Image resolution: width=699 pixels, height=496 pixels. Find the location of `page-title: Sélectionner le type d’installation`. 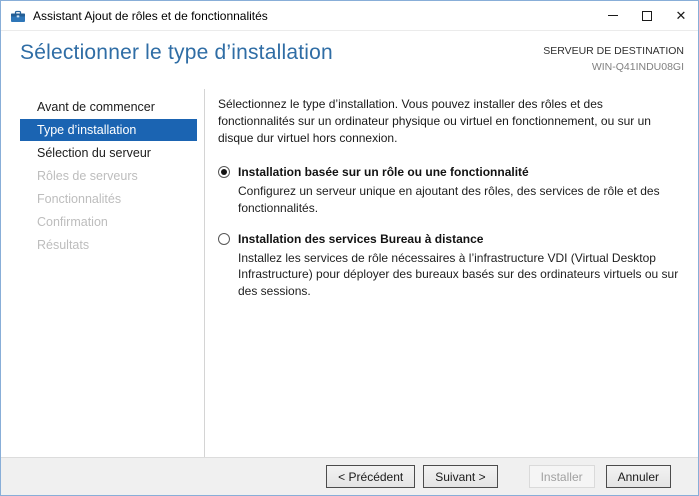

page-title: Sélectionner le type d’installation is located at coordinates (176, 52).